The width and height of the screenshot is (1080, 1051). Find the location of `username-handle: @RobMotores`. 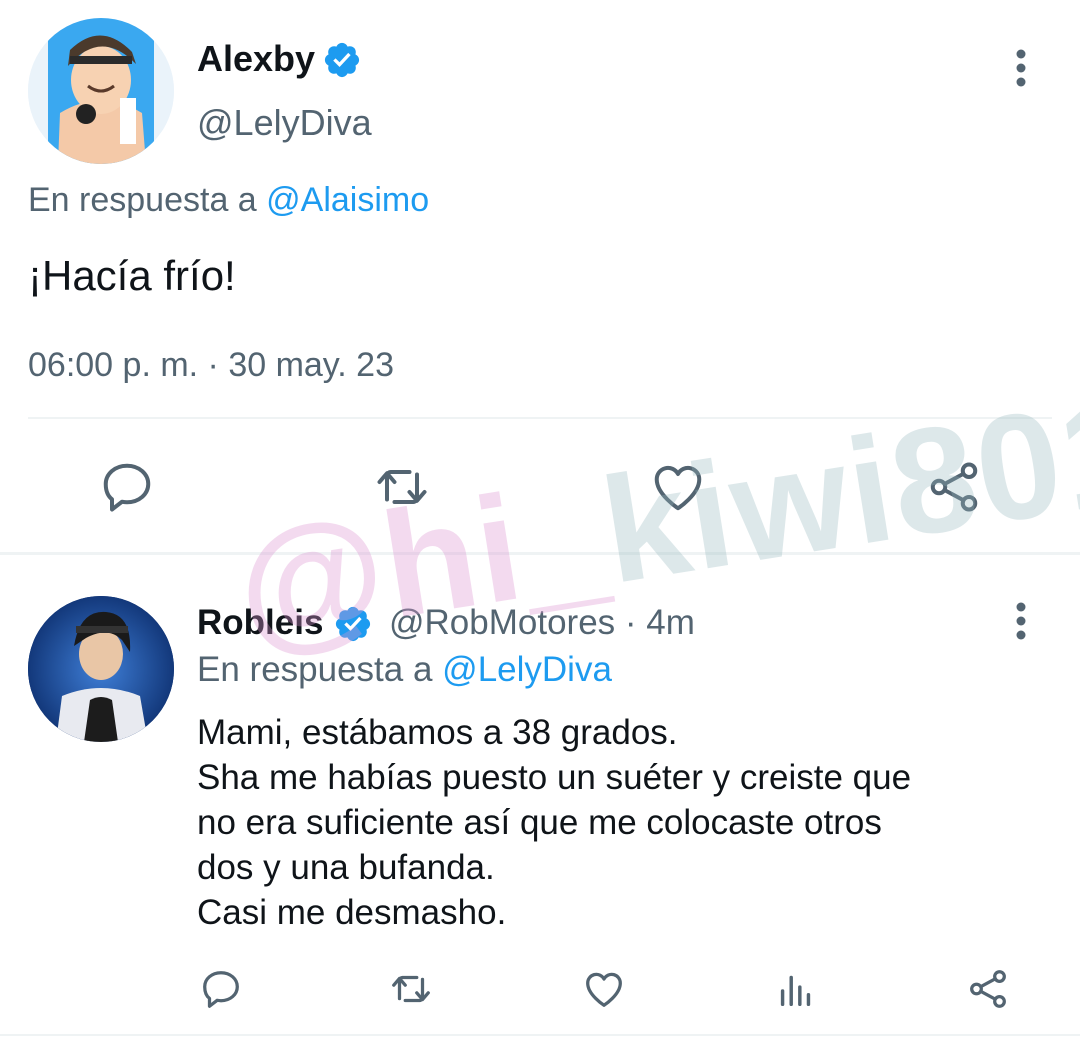

username-handle: @RobMotores is located at coordinates (502, 622).